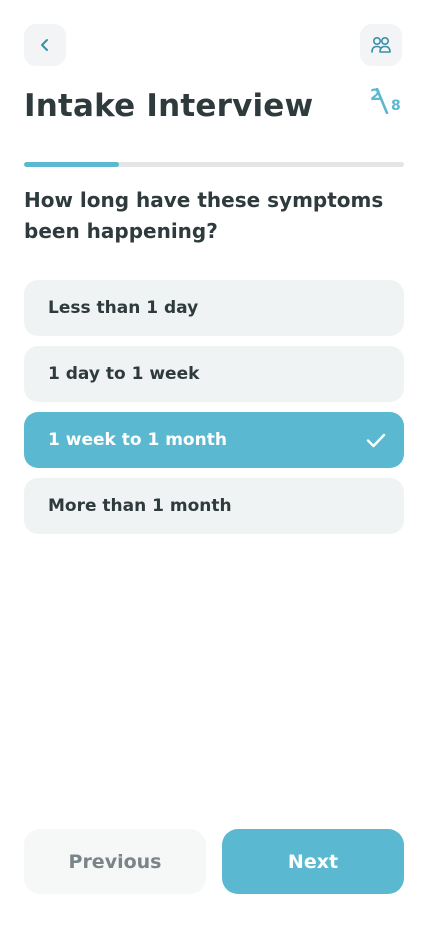 This screenshot has height=926, width=428. Describe the element at coordinates (382, 101) in the screenshot. I see `fraction-slash-icon` at that location.